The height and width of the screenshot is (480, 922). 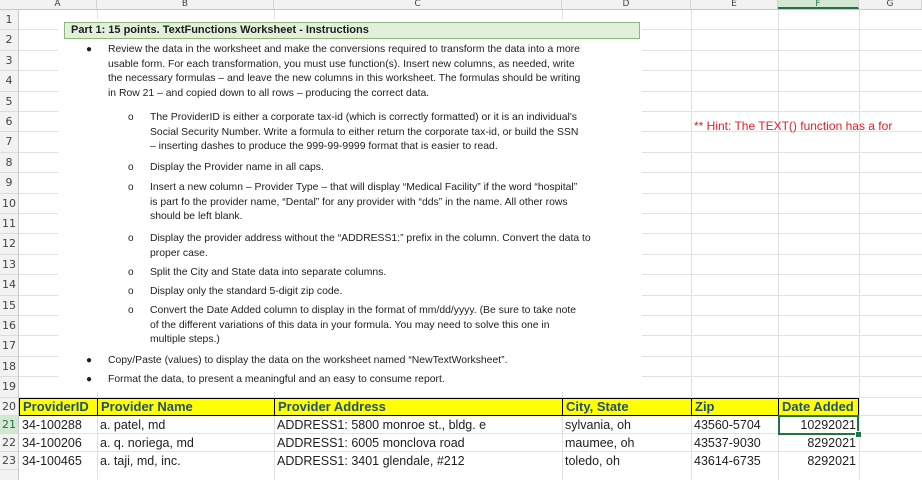 I want to click on sub-line: multiple steps.), so click(x=185, y=340).